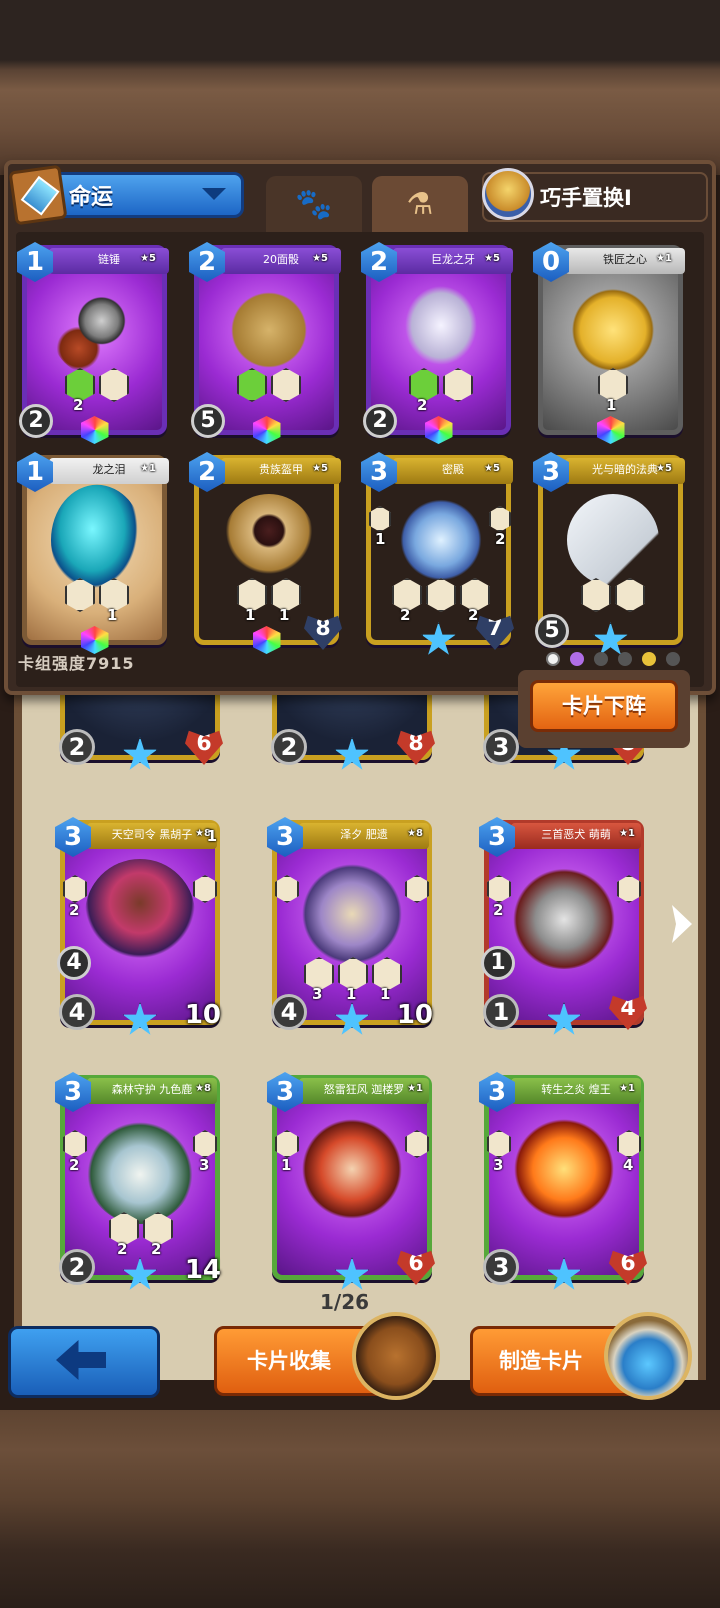 The image size is (720, 1608). I want to click on collection-card: 天空司令 黑胡子 ★8 3 2 4 4 10 1, so click(138, 926).